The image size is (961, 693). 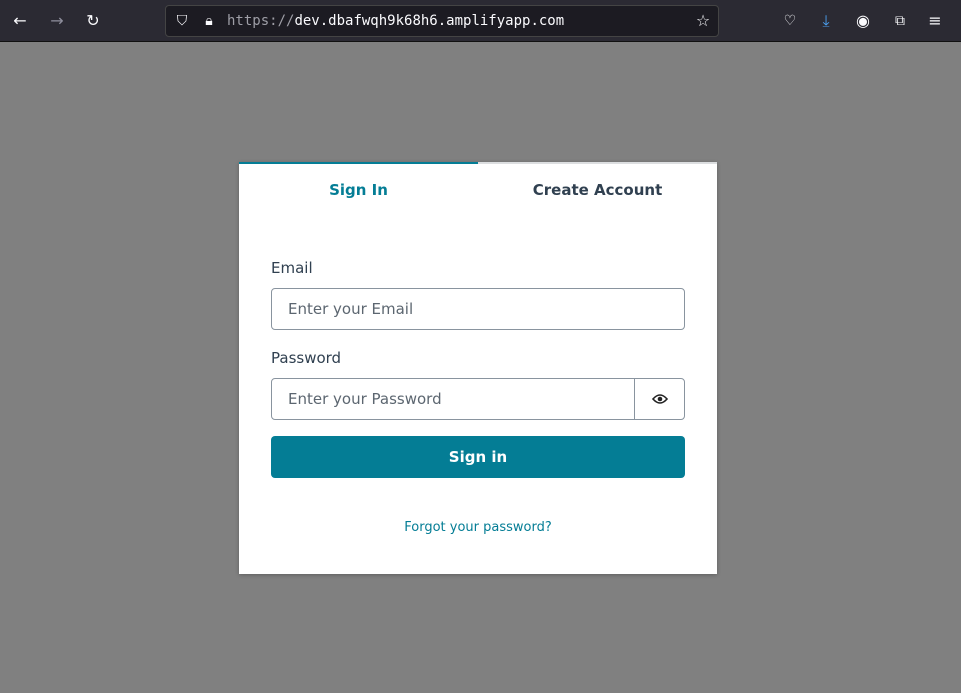 I want to click on eye-icon, so click(x=659, y=399).